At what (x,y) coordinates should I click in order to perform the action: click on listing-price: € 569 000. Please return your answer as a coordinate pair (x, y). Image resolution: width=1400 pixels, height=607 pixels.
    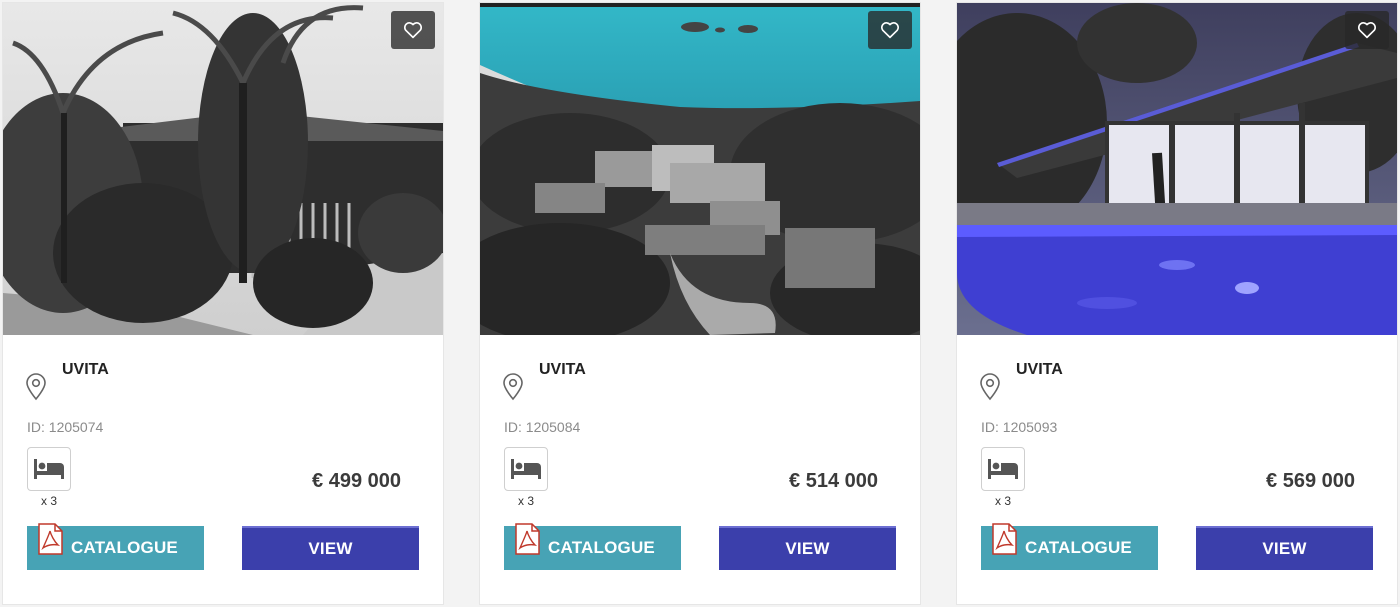
    Looking at the image, I should click on (1310, 481).